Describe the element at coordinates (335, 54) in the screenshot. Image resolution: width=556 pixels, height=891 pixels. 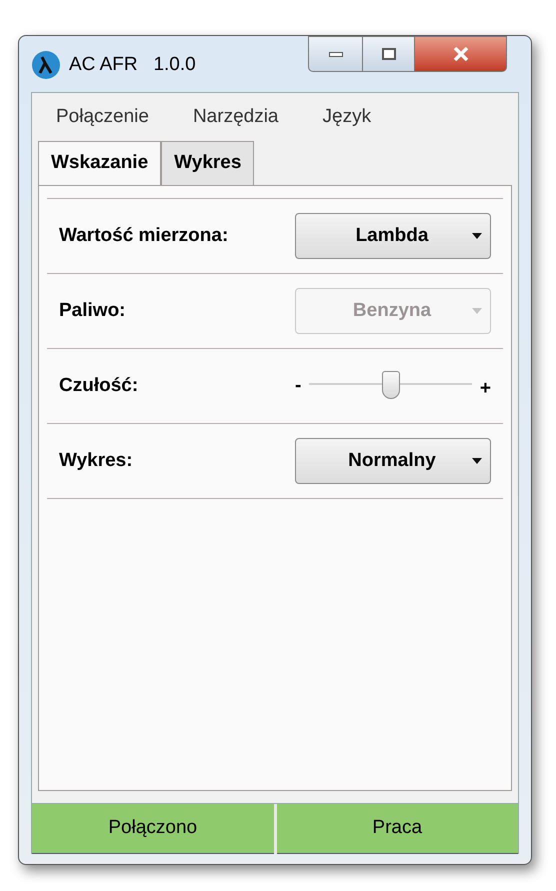
I see `minimize-button` at that location.